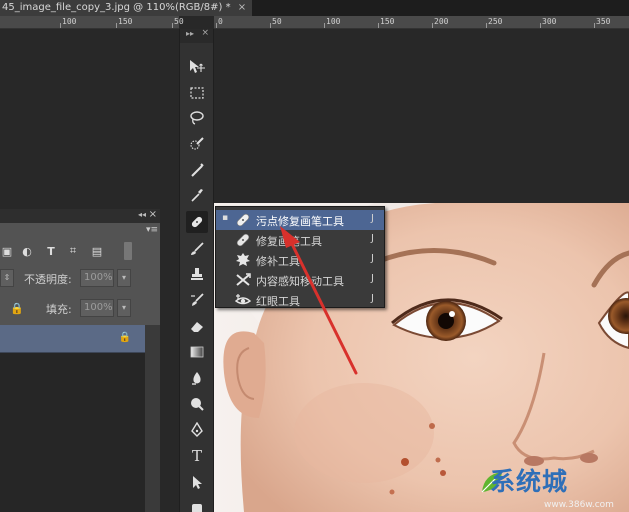  I want to click on annotation-arrow, so click(319, 300).